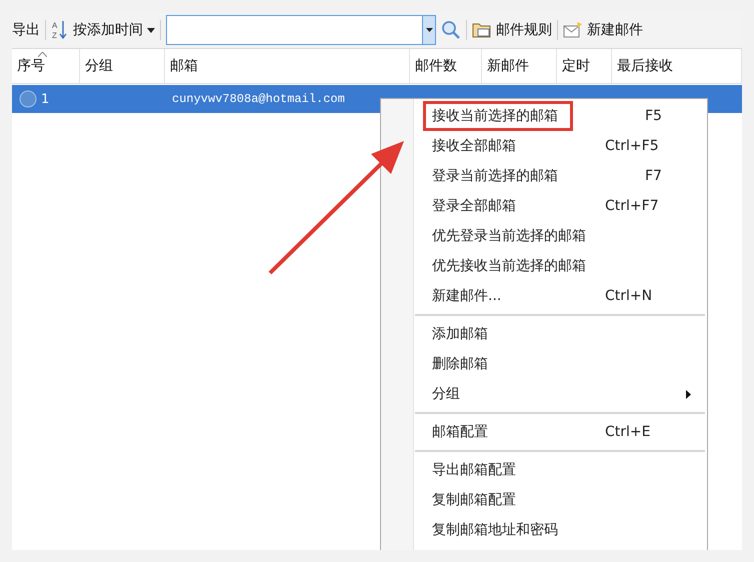  What do you see at coordinates (31, 66) in the screenshot?
I see `column-header: 序号` at bounding box center [31, 66].